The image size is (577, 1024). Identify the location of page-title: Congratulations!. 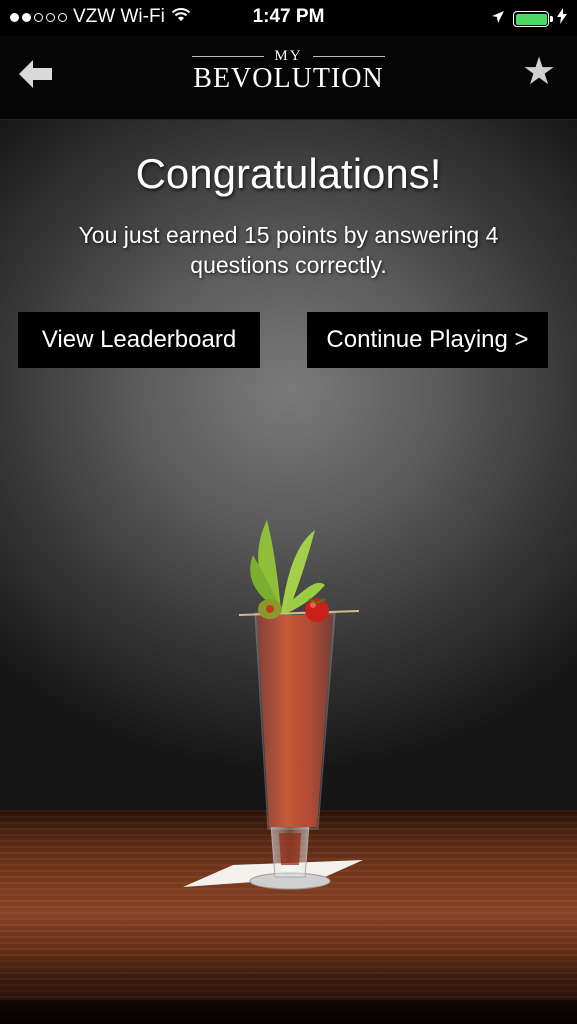
(288, 173).